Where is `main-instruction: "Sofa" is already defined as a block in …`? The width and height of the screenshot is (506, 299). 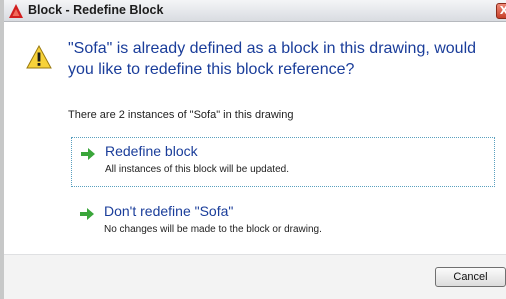 main-instruction: "Sofa" is already defined as a block in … is located at coordinates (272, 59).